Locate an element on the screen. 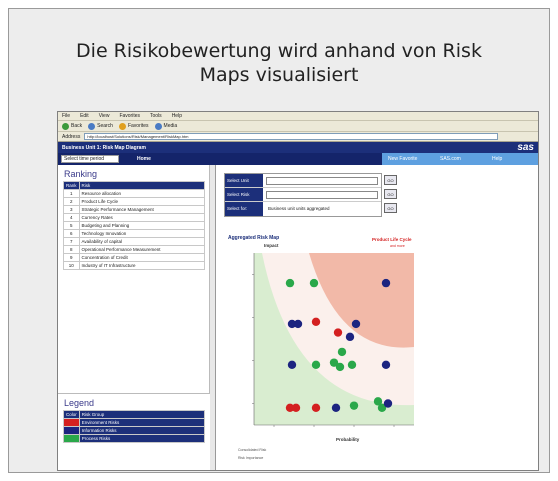 The image size is (558, 481). legend-row: Information Risks is located at coordinates (134, 430).